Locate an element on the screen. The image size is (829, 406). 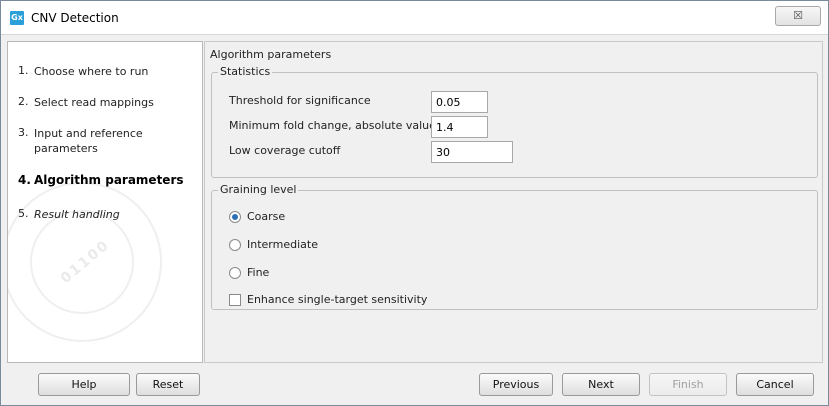
step-input-and-reference-parameters: 3. Input and reference parameters is located at coordinates (86, 141).